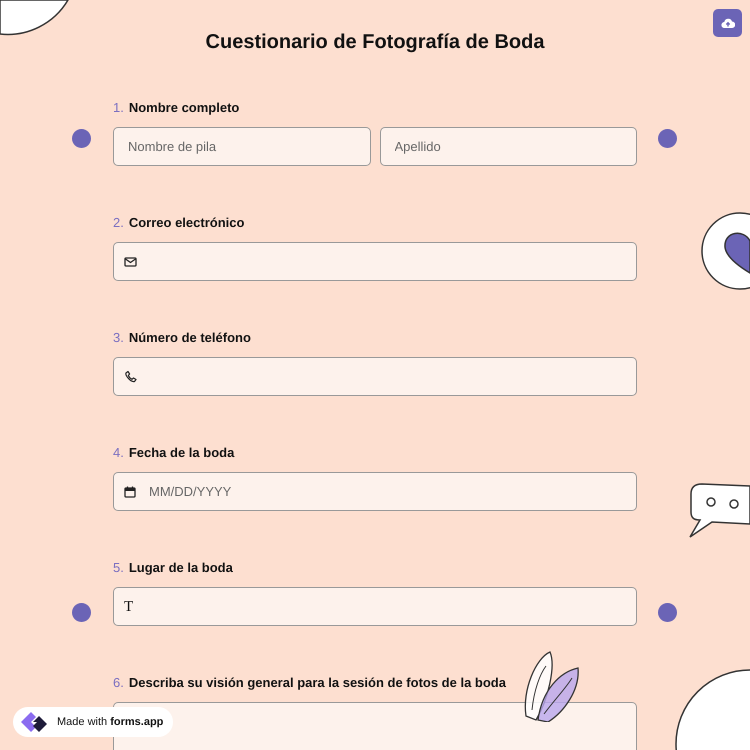 The width and height of the screenshot is (750, 750). What do you see at coordinates (118, 453) in the screenshot?
I see `question-number: 4.` at bounding box center [118, 453].